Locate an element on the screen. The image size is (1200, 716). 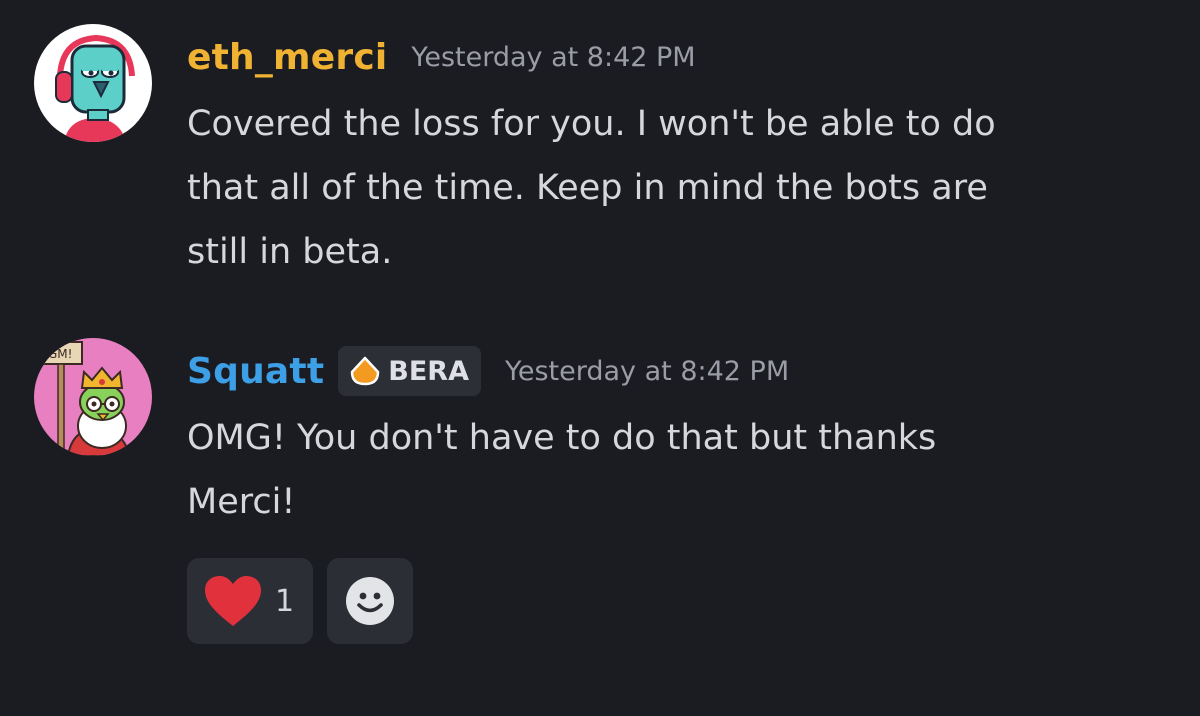
server-tag-label: BERA is located at coordinates (428, 371).